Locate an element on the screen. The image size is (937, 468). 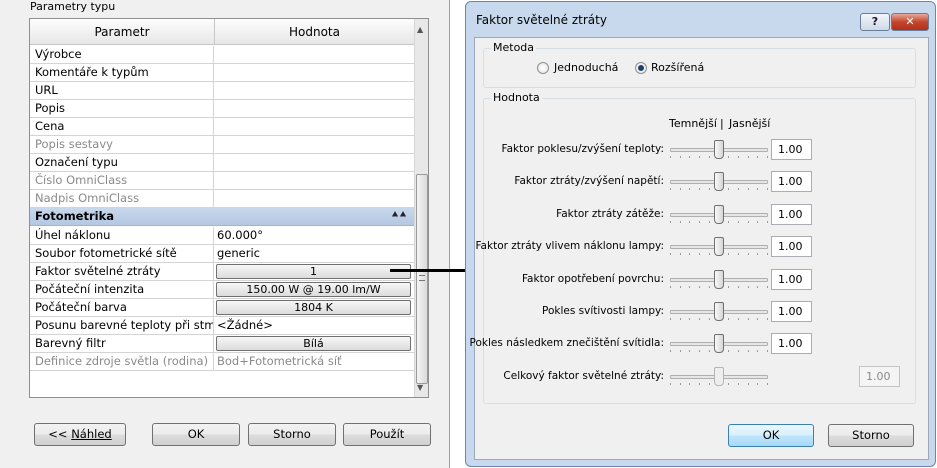
dialog-ok-button: OK is located at coordinates (771, 435).